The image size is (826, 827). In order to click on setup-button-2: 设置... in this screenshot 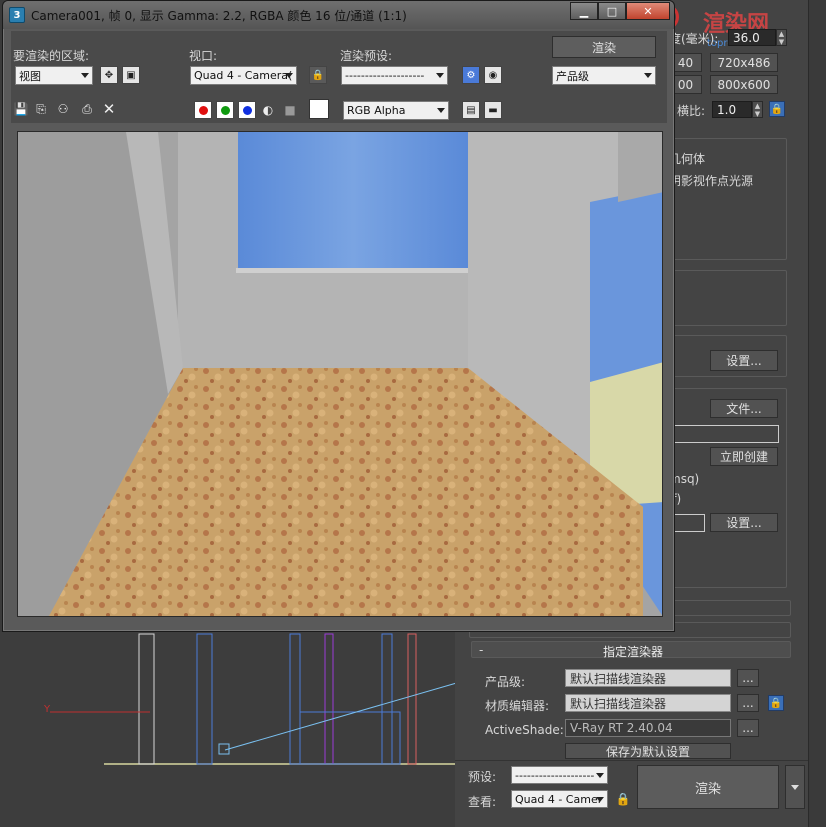, I will do `click(744, 522)`.